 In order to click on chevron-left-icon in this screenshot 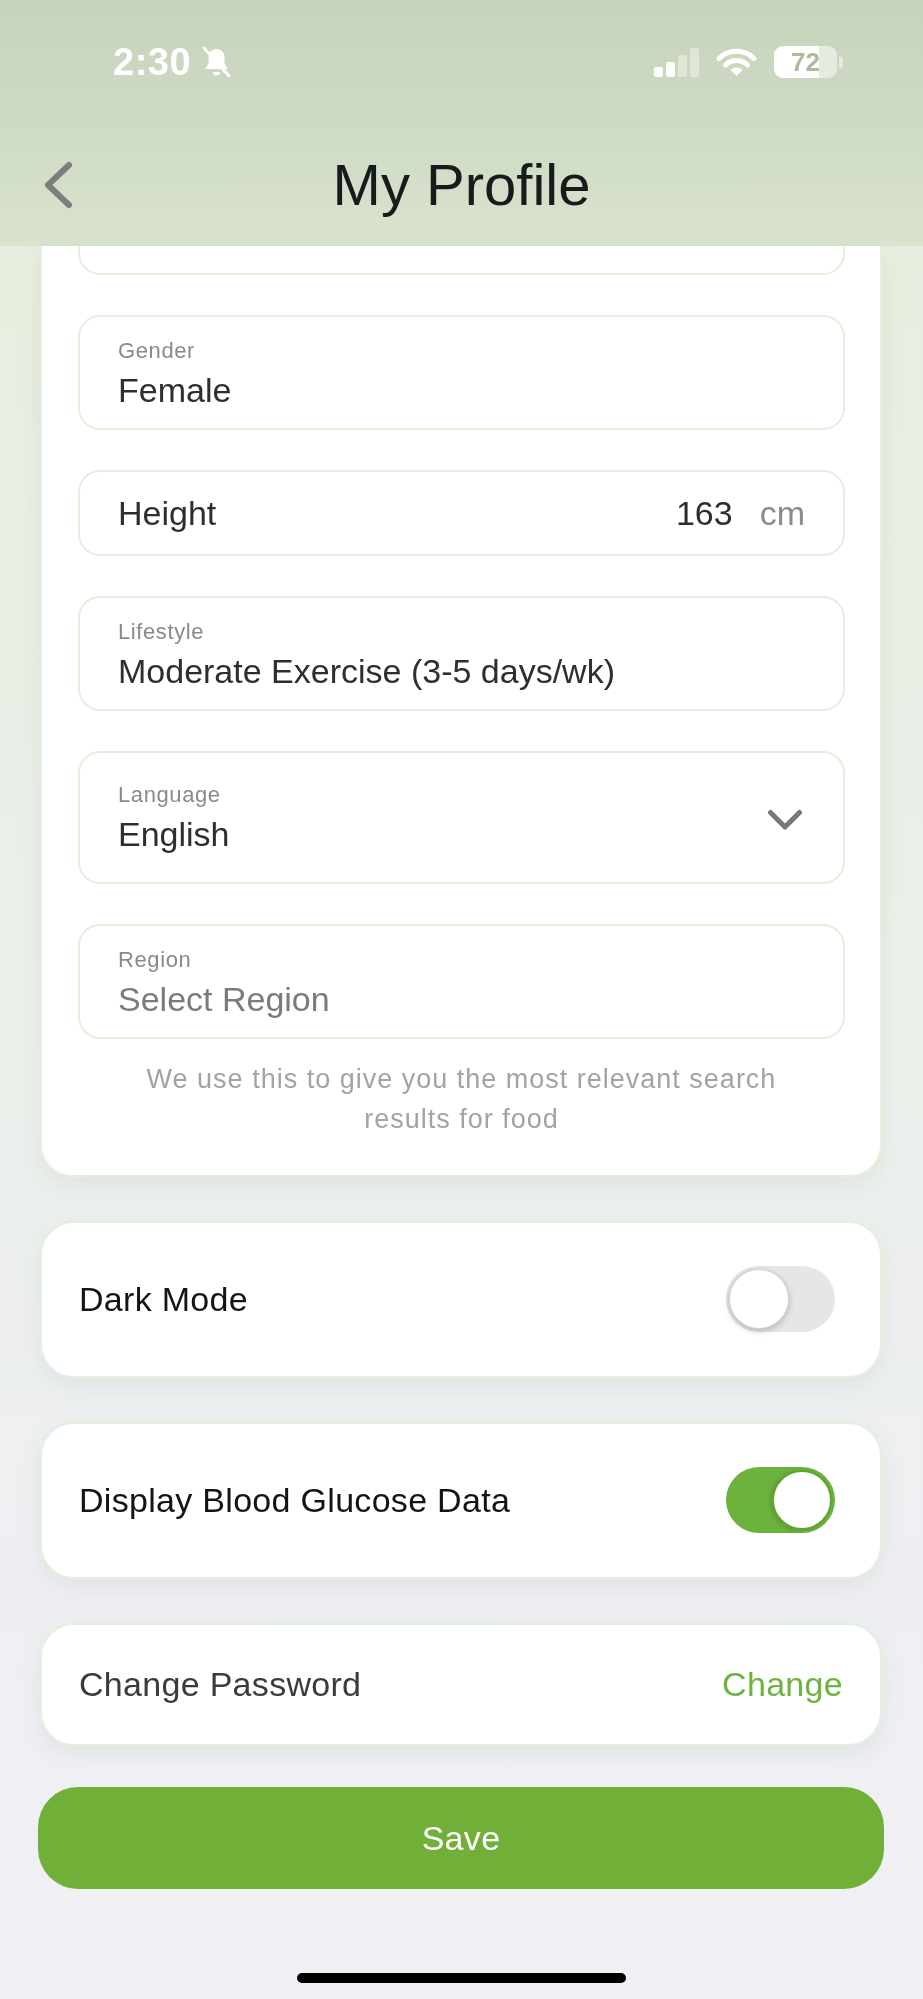, I will do `click(58, 185)`.